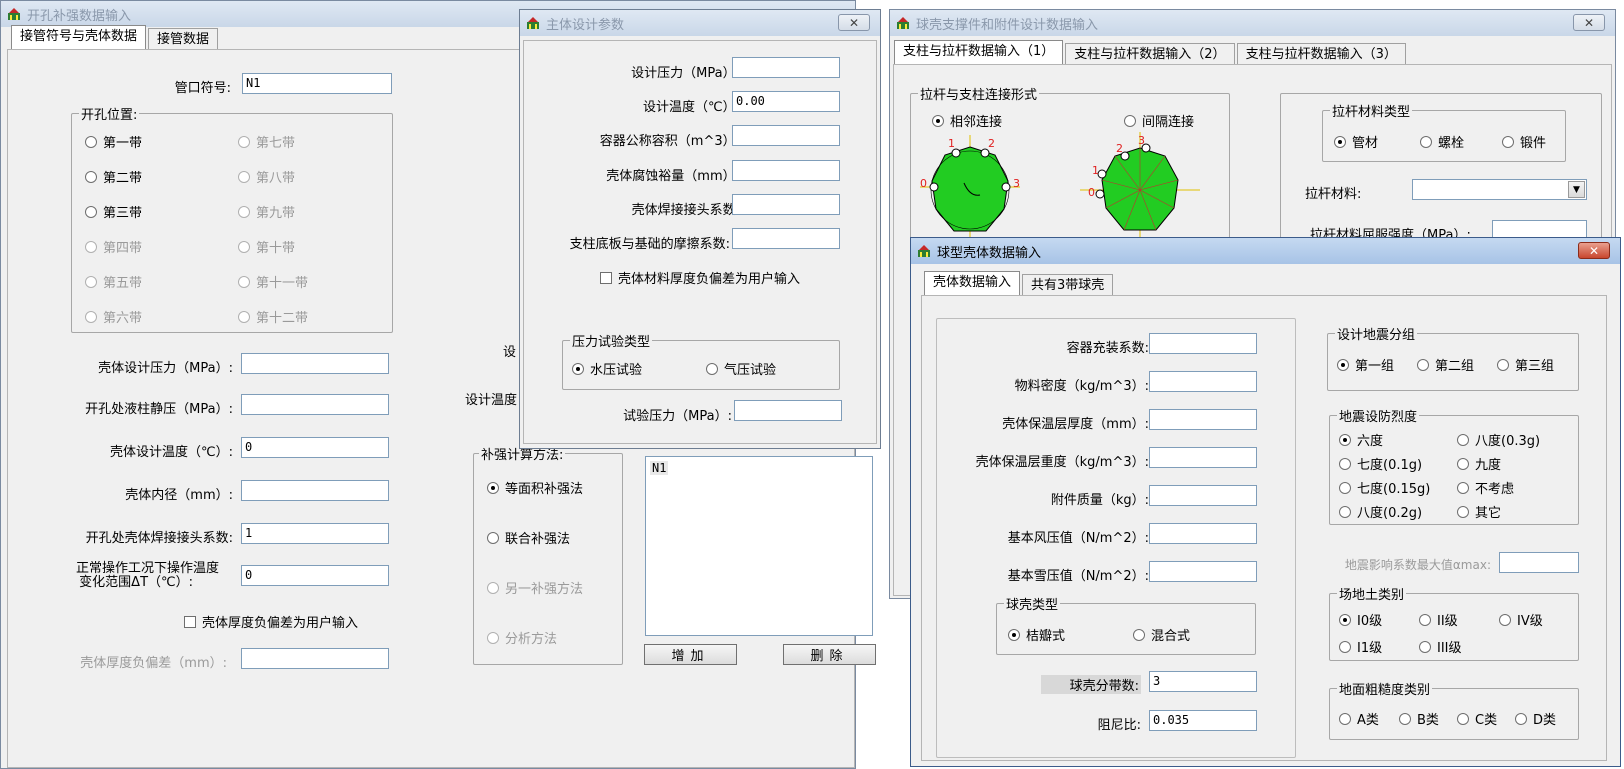 The image size is (1624, 769). What do you see at coordinates (113, 281) in the screenshot?
I see `band-5-radio: 第五带` at bounding box center [113, 281].